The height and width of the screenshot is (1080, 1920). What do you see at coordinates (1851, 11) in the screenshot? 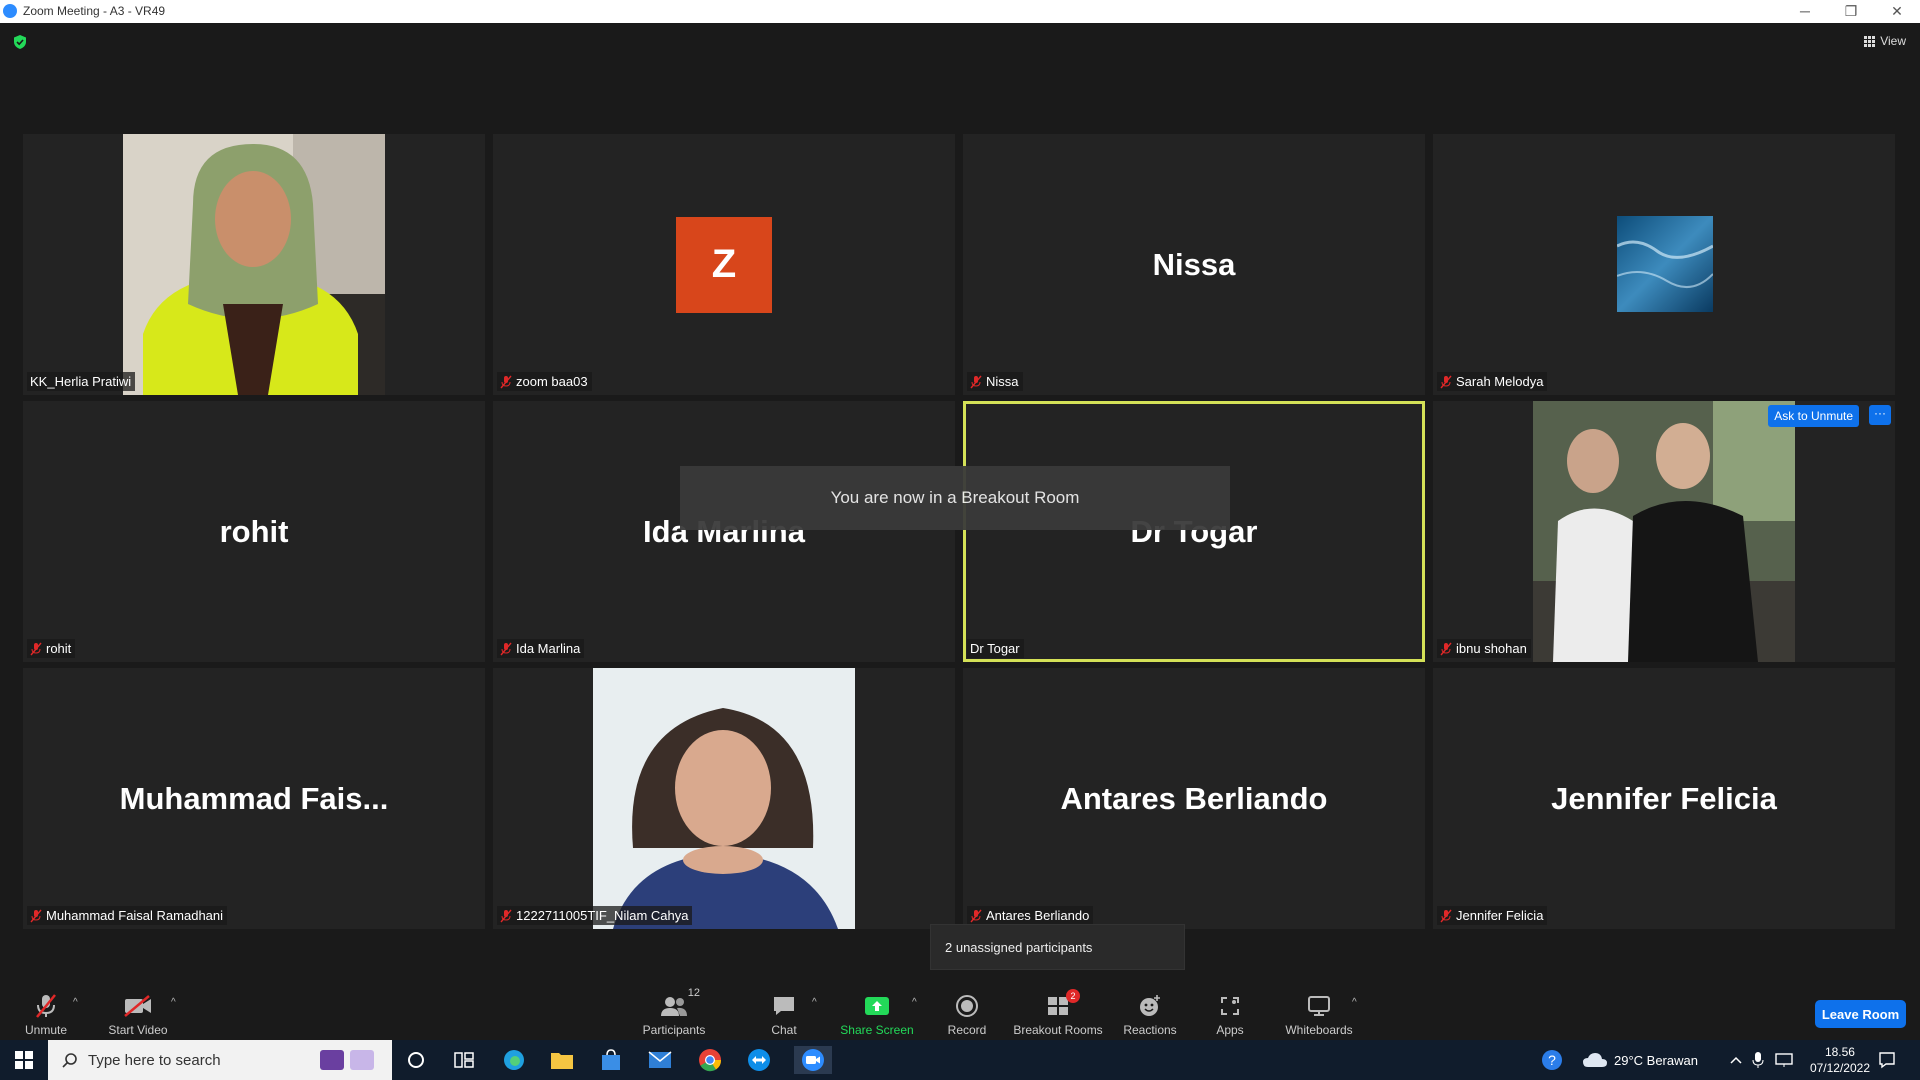
I see `restore-button: ❐` at bounding box center [1851, 11].